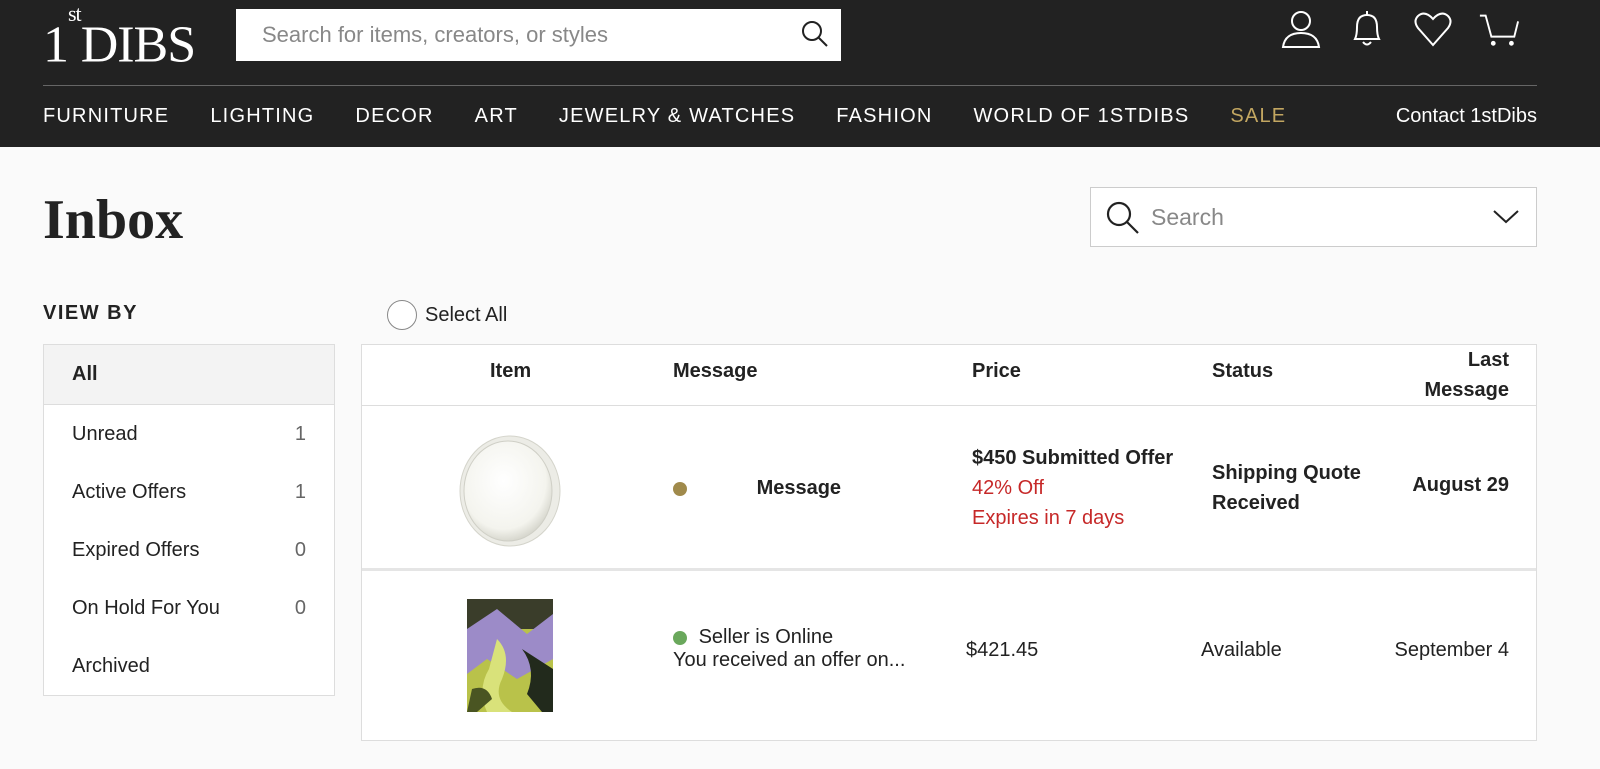  What do you see at coordinates (189, 492) in the screenshot?
I see `filter-active-offers: Active Offers 1` at bounding box center [189, 492].